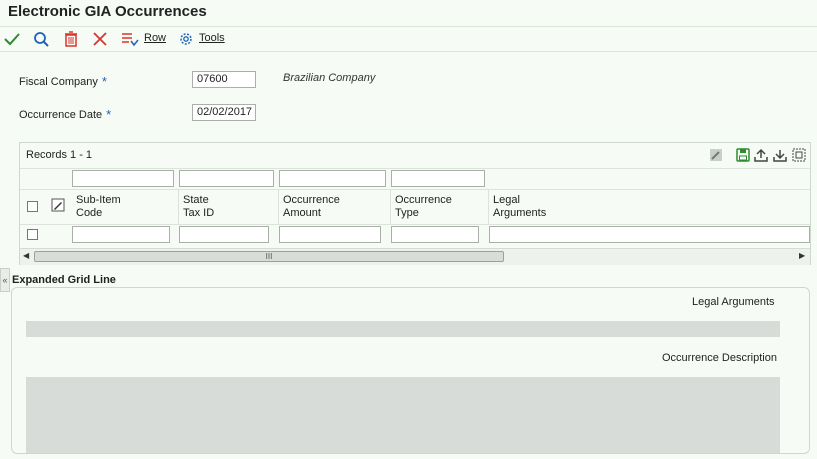 The height and width of the screenshot is (459, 817). I want to click on search-icon, so click(41, 39).